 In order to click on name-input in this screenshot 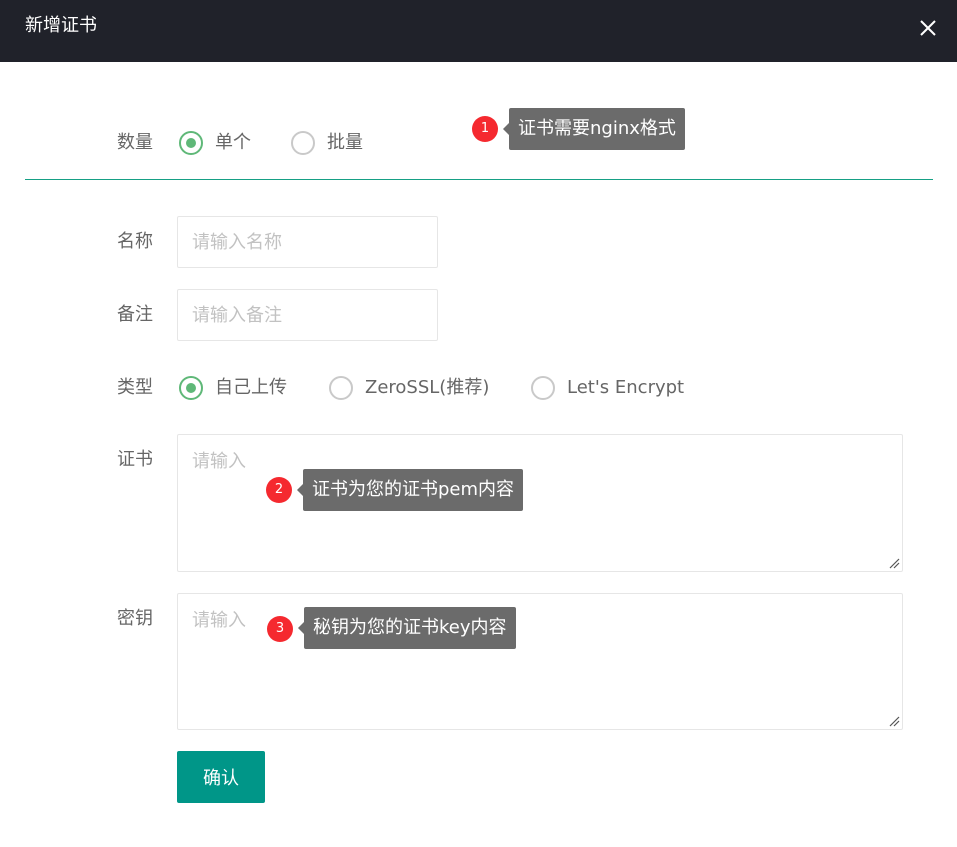, I will do `click(307, 242)`.